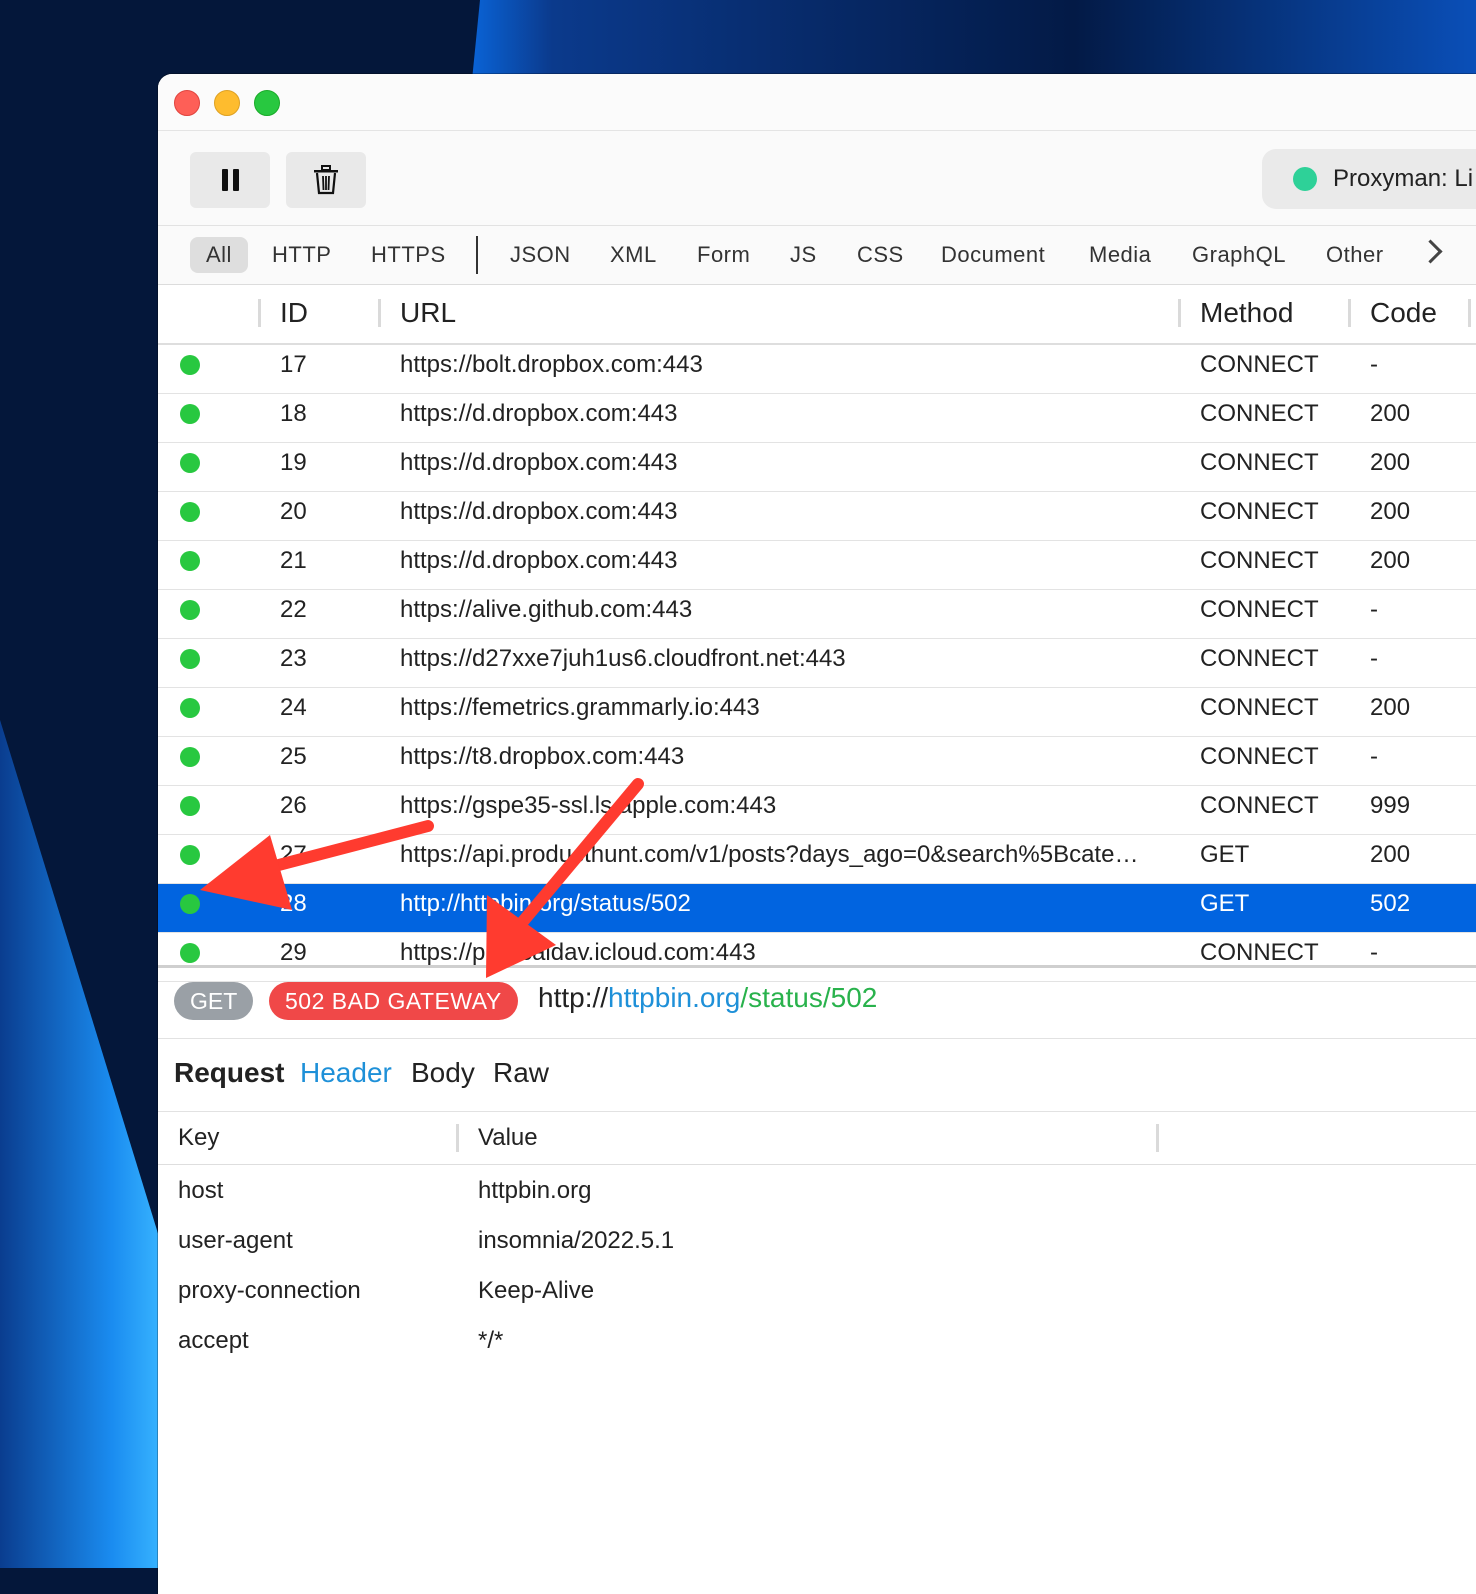 This screenshot has width=1476, height=1594. Describe the element at coordinates (269, 1290) in the screenshot. I see `header-key: proxy-connection` at that location.